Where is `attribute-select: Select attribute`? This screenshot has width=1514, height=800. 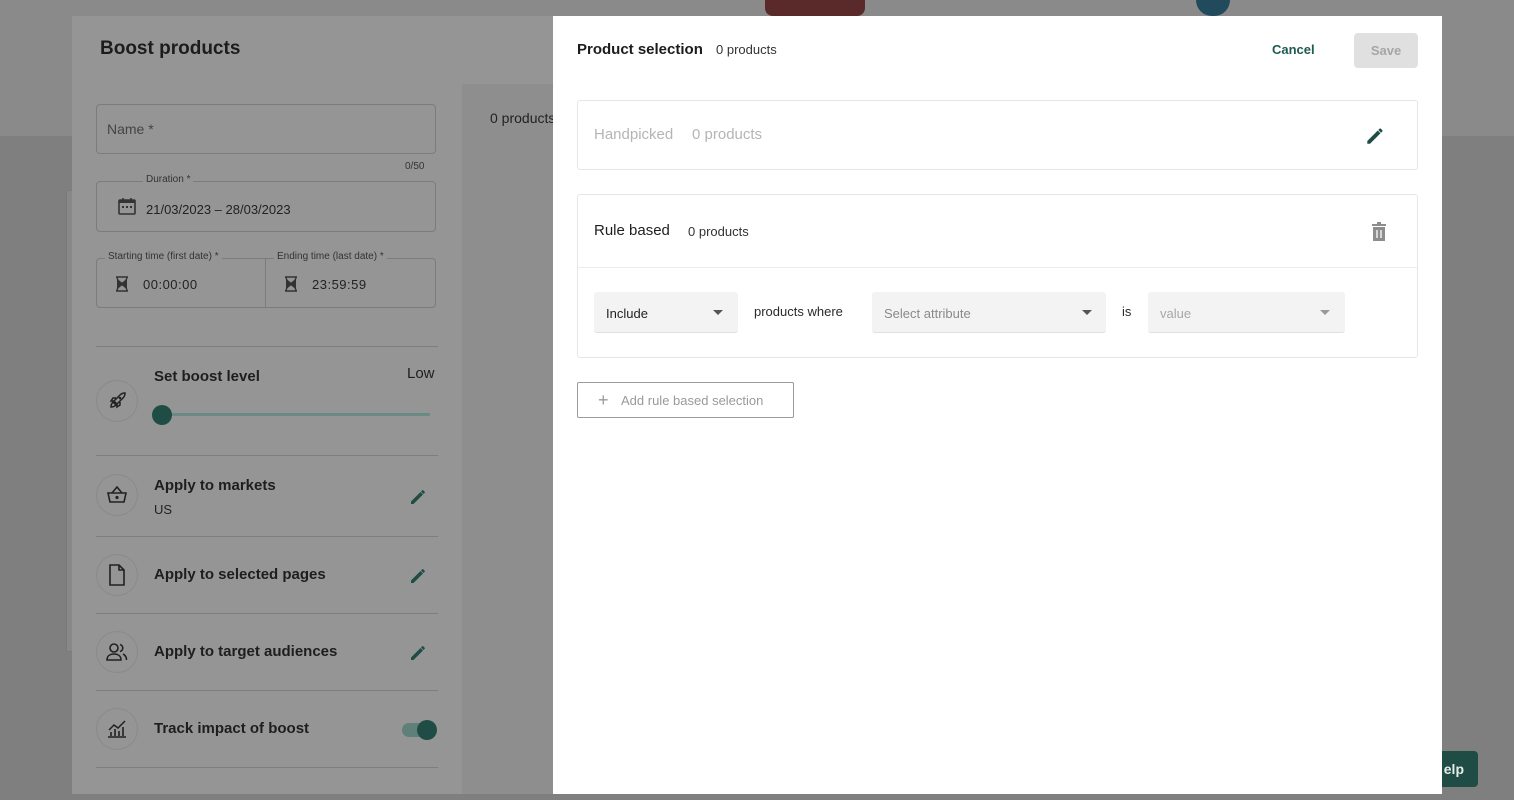 attribute-select: Select attribute is located at coordinates (989, 312).